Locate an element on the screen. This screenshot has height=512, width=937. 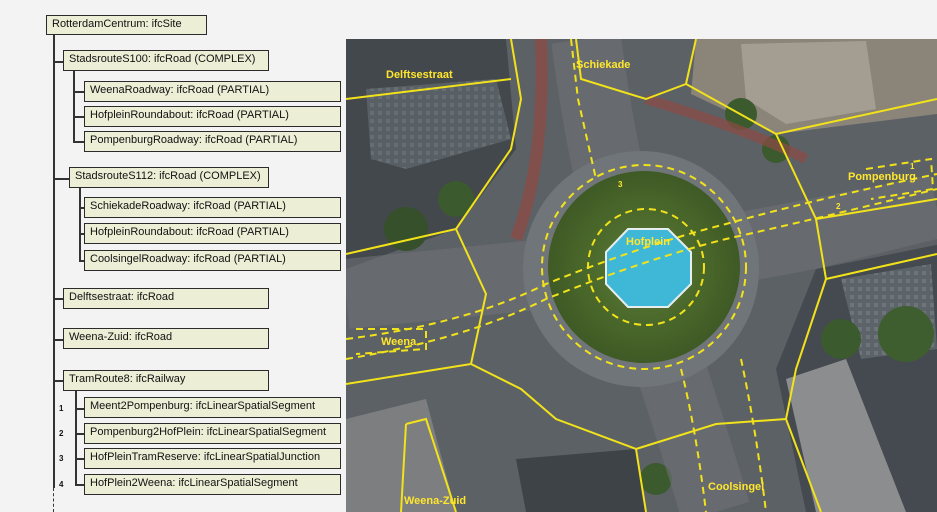
hofplein-roundabout-node-2: HofpleinRoundabout: ifcRoad (PARTIAL) is located at coordinates (212, 233).